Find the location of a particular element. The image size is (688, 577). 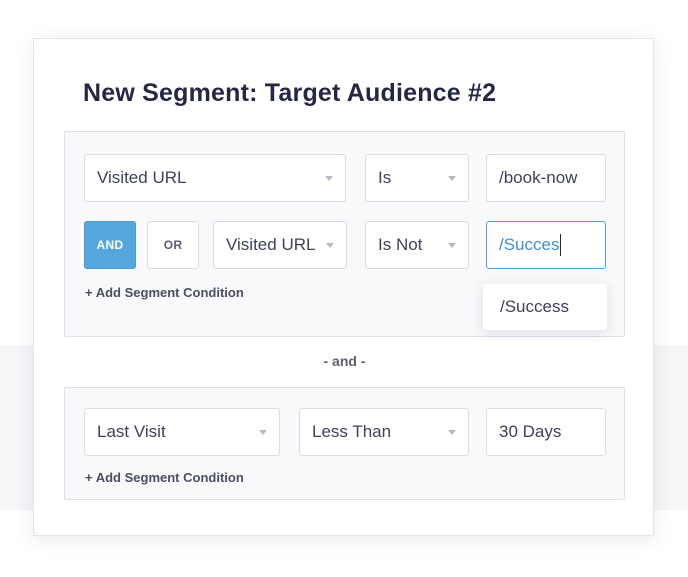

operator-select-2: Is Not is located at coordinates (417, 245).